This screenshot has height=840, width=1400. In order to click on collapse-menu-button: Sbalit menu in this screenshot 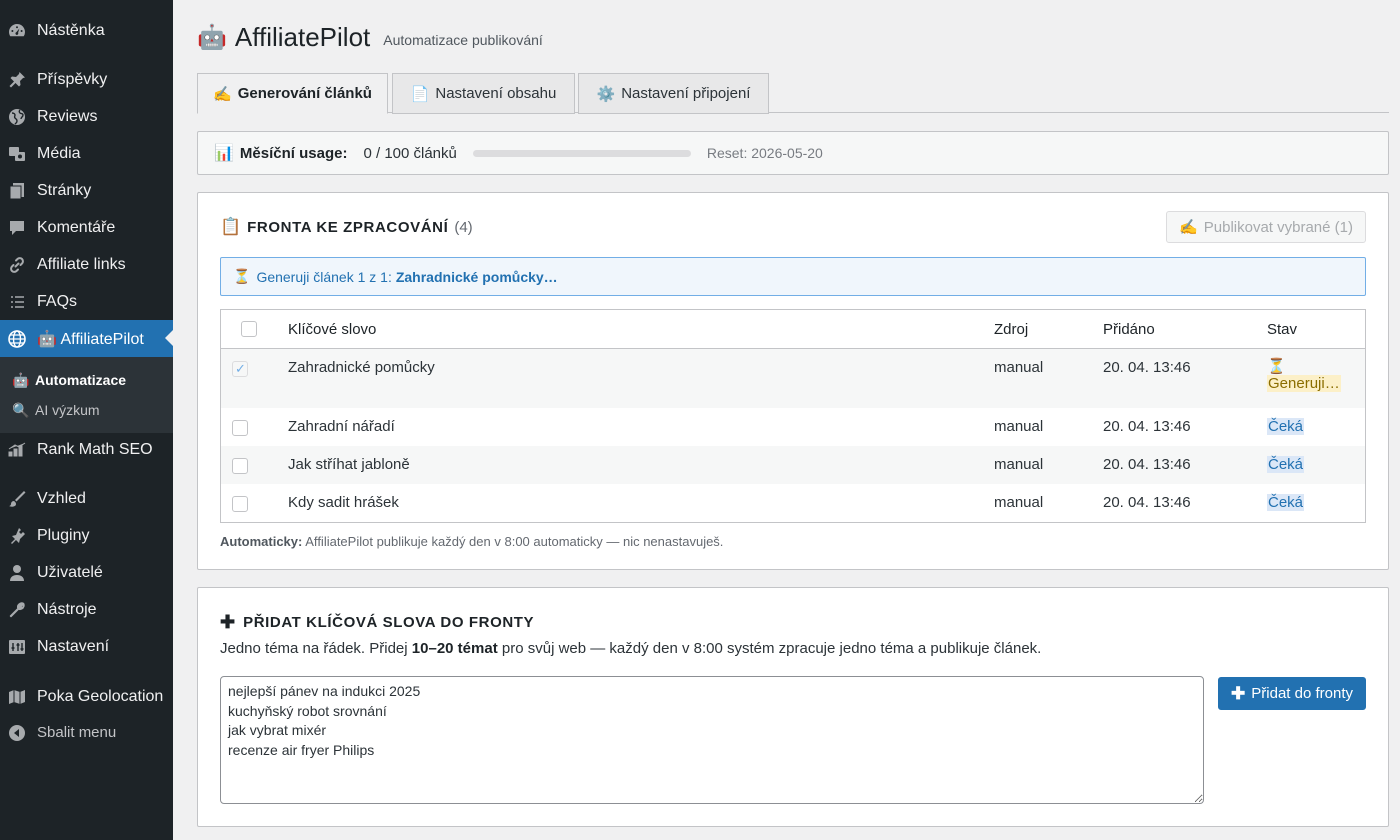, I will do `click(86, 732)`.